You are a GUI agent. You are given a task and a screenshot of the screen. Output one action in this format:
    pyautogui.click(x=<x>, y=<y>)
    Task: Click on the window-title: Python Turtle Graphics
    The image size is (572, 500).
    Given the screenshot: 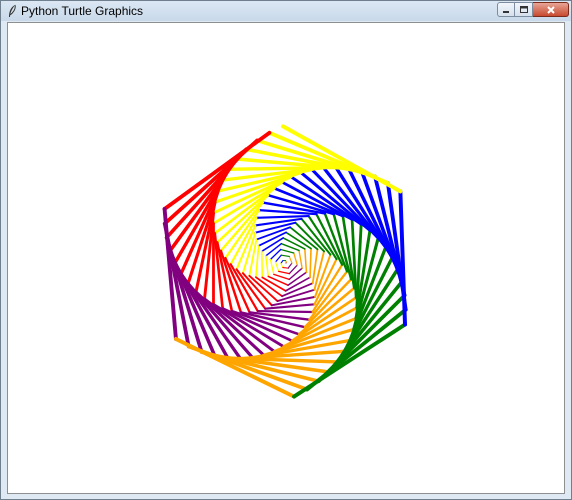 What is the action you would take?
    pyautogui.click(x=82, y=11)
    